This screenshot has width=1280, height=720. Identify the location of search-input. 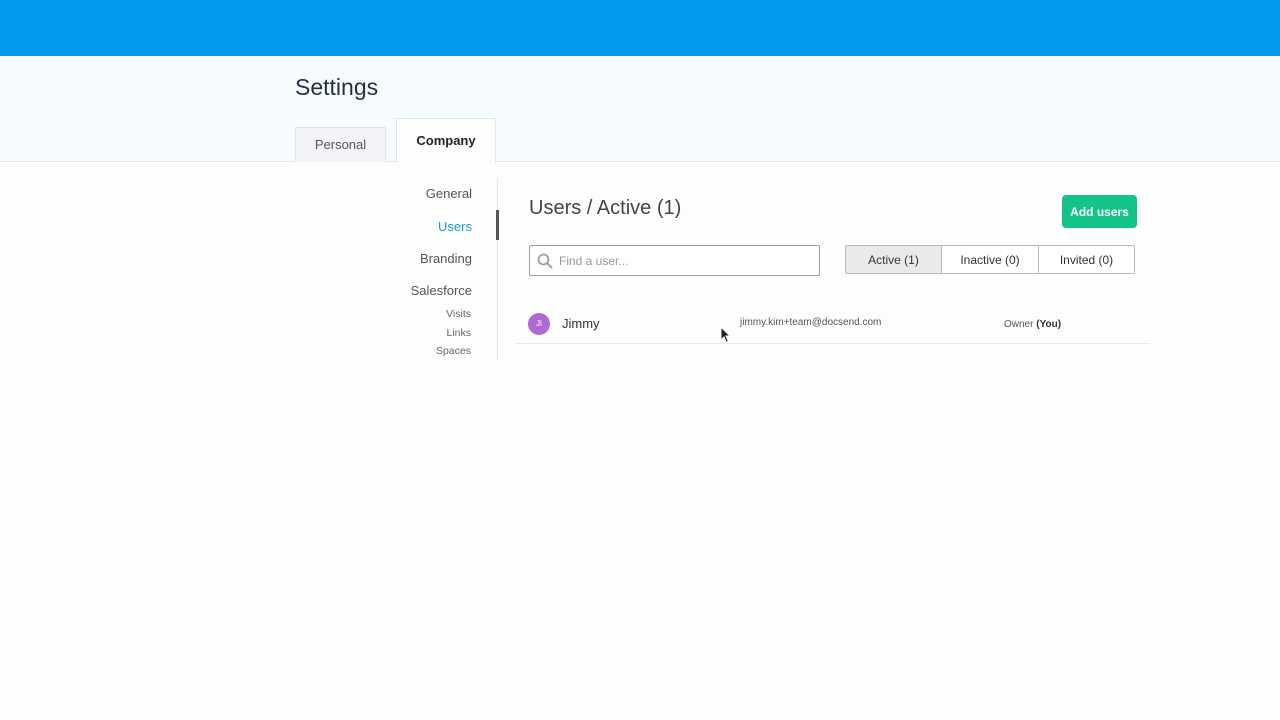
(687, 260).